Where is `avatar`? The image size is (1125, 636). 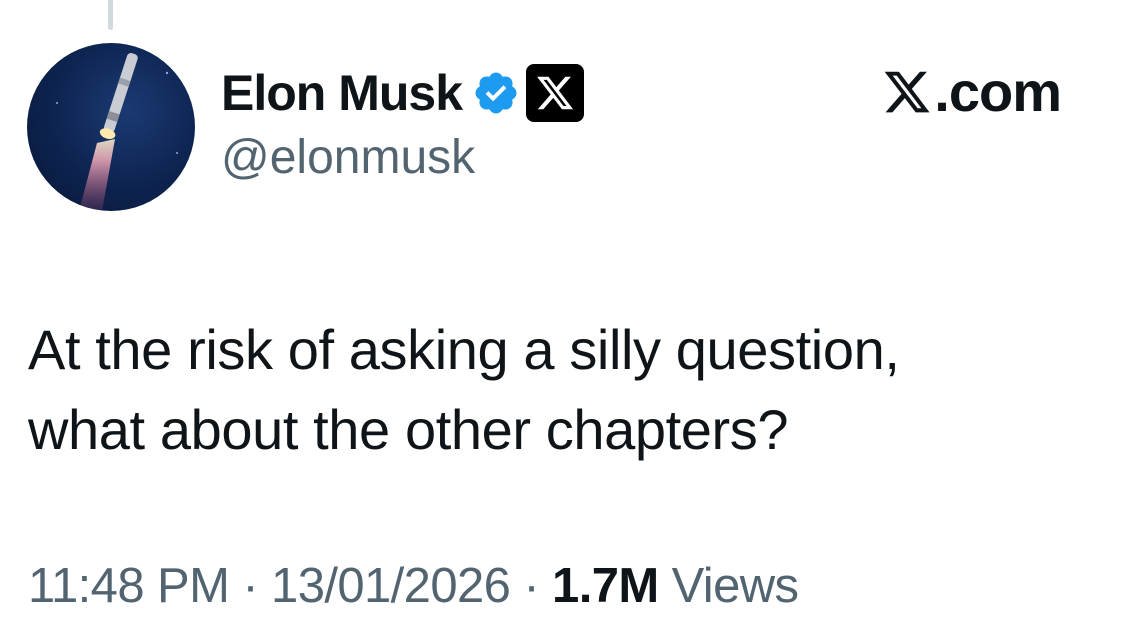 avatar is located at coordinates (111, 127).